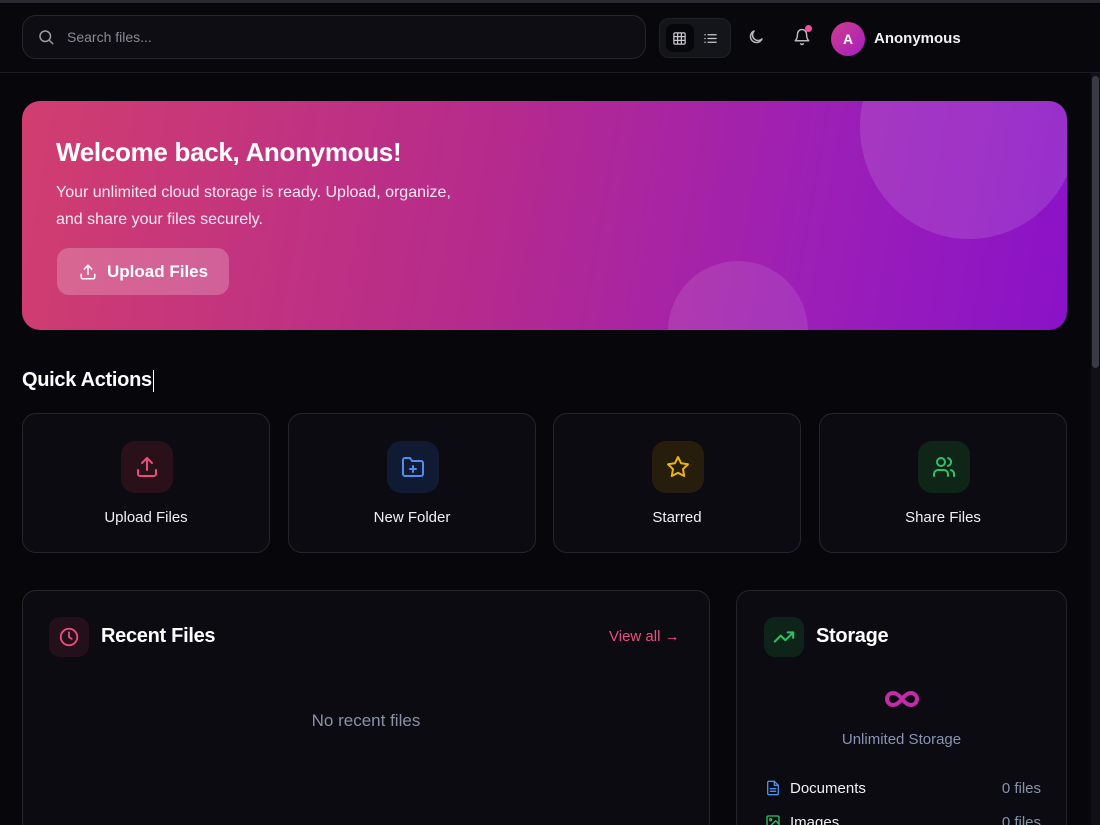 The image size is (1100, 825). I want to click on moon-icon, so click(756, 37).